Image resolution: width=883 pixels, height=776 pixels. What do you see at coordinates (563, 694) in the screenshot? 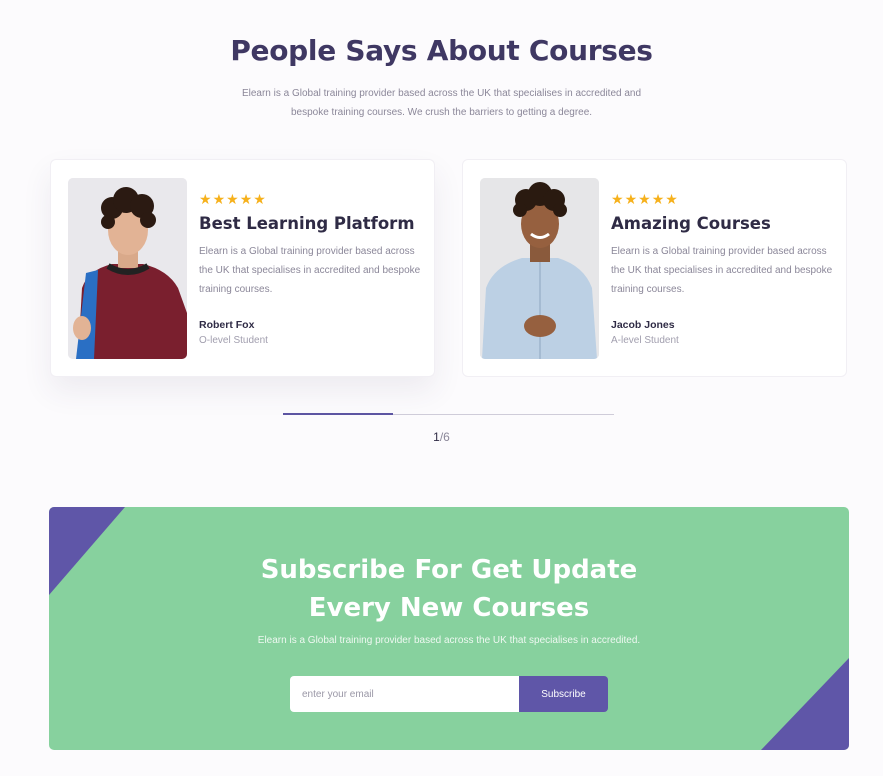
I see `subscribe-button: Subscribe` at bounding box center [563, 694].